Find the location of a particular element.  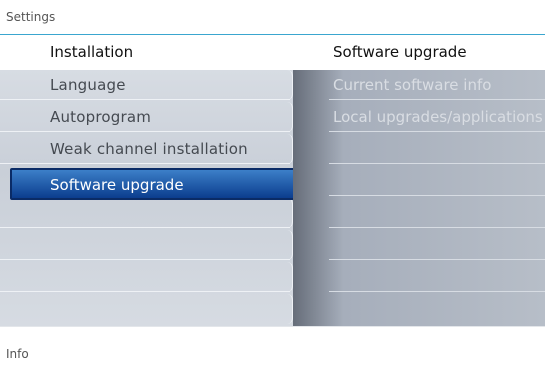

info-bar: Info is located at coordinates (272, 354).